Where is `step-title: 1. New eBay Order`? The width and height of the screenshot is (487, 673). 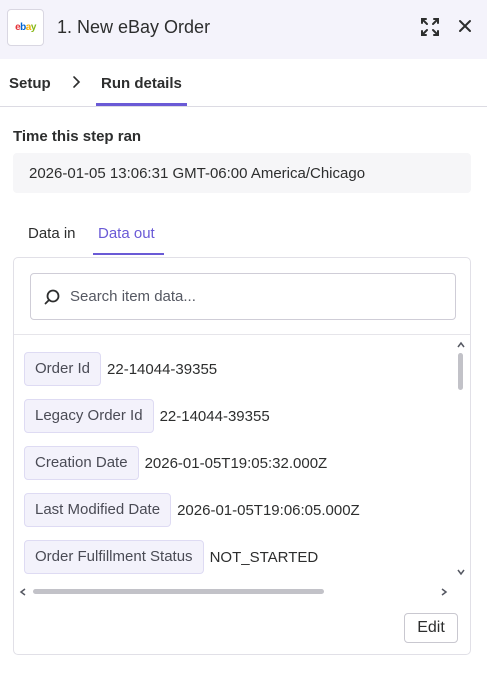
step-title: 1. New eBay Order is located at coordinates (134, 27).